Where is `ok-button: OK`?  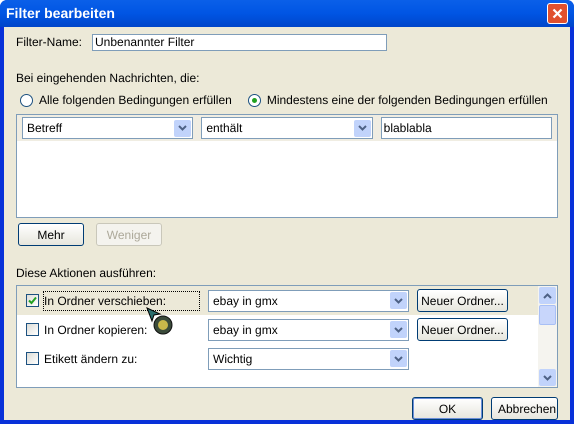 ok-button: OK is located at coordinates (447, 408).